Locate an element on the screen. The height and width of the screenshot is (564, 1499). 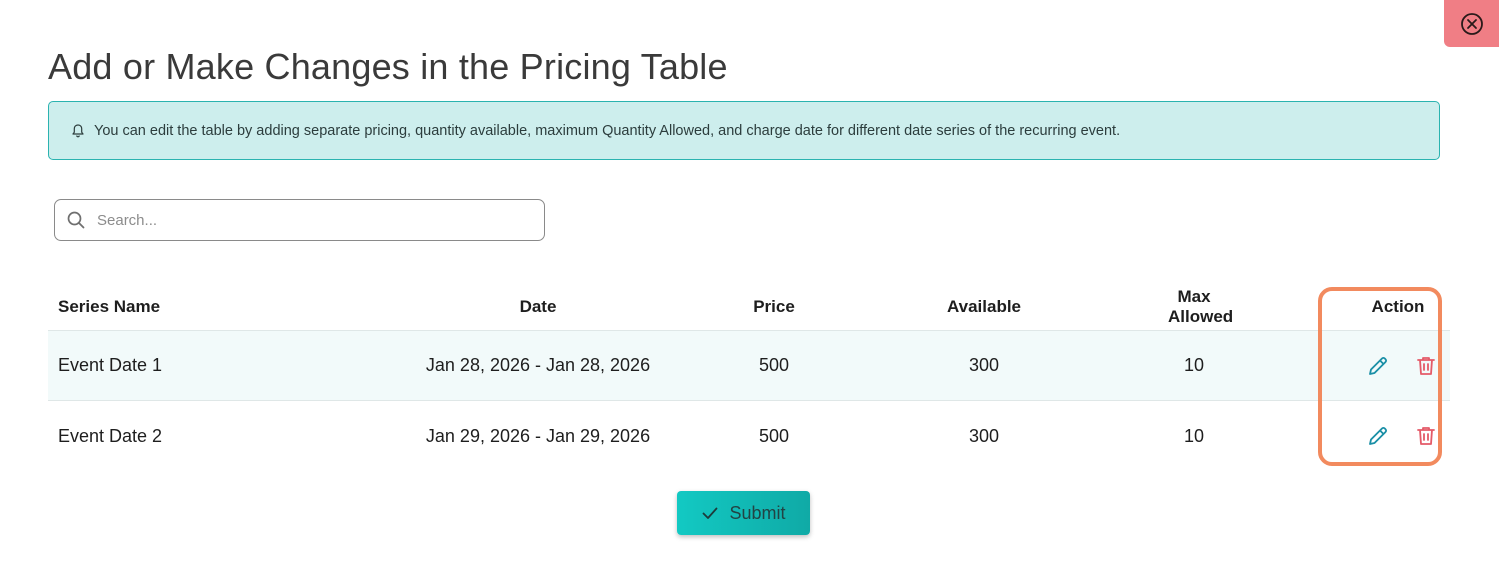
header-action: Action is located at coordinates (1398, 306).